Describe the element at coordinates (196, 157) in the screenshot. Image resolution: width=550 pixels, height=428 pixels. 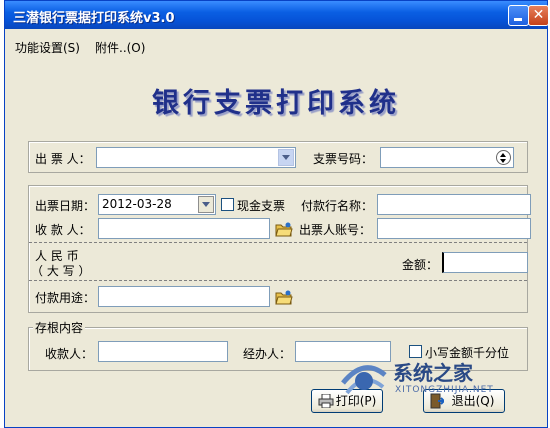
I see `drawer-select` at that location.